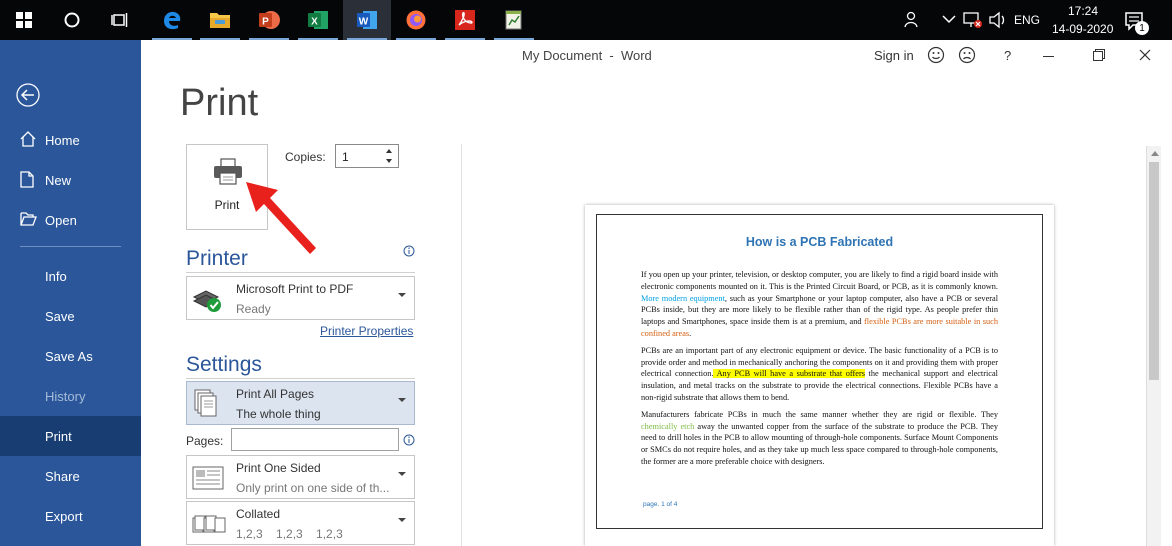 Image resolution: width=1172 pixels, height=546 pixels. What do you see at coordinates (300, 298) in the screenshot?
I see `printer-dropdown: Microsoft Print to PDF Ready` at bounding box center [300, 298].